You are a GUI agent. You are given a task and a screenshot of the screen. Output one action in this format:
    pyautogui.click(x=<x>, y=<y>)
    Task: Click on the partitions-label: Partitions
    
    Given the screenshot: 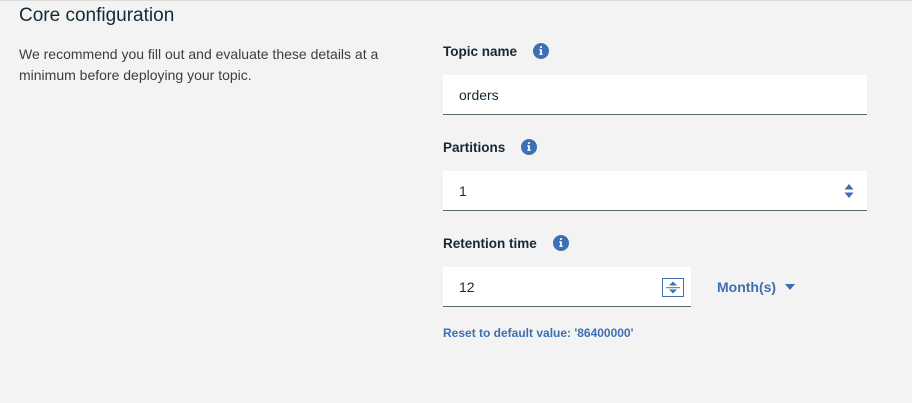 What is the action you would take?
    pyautogui.click(x=474, y=147)
    